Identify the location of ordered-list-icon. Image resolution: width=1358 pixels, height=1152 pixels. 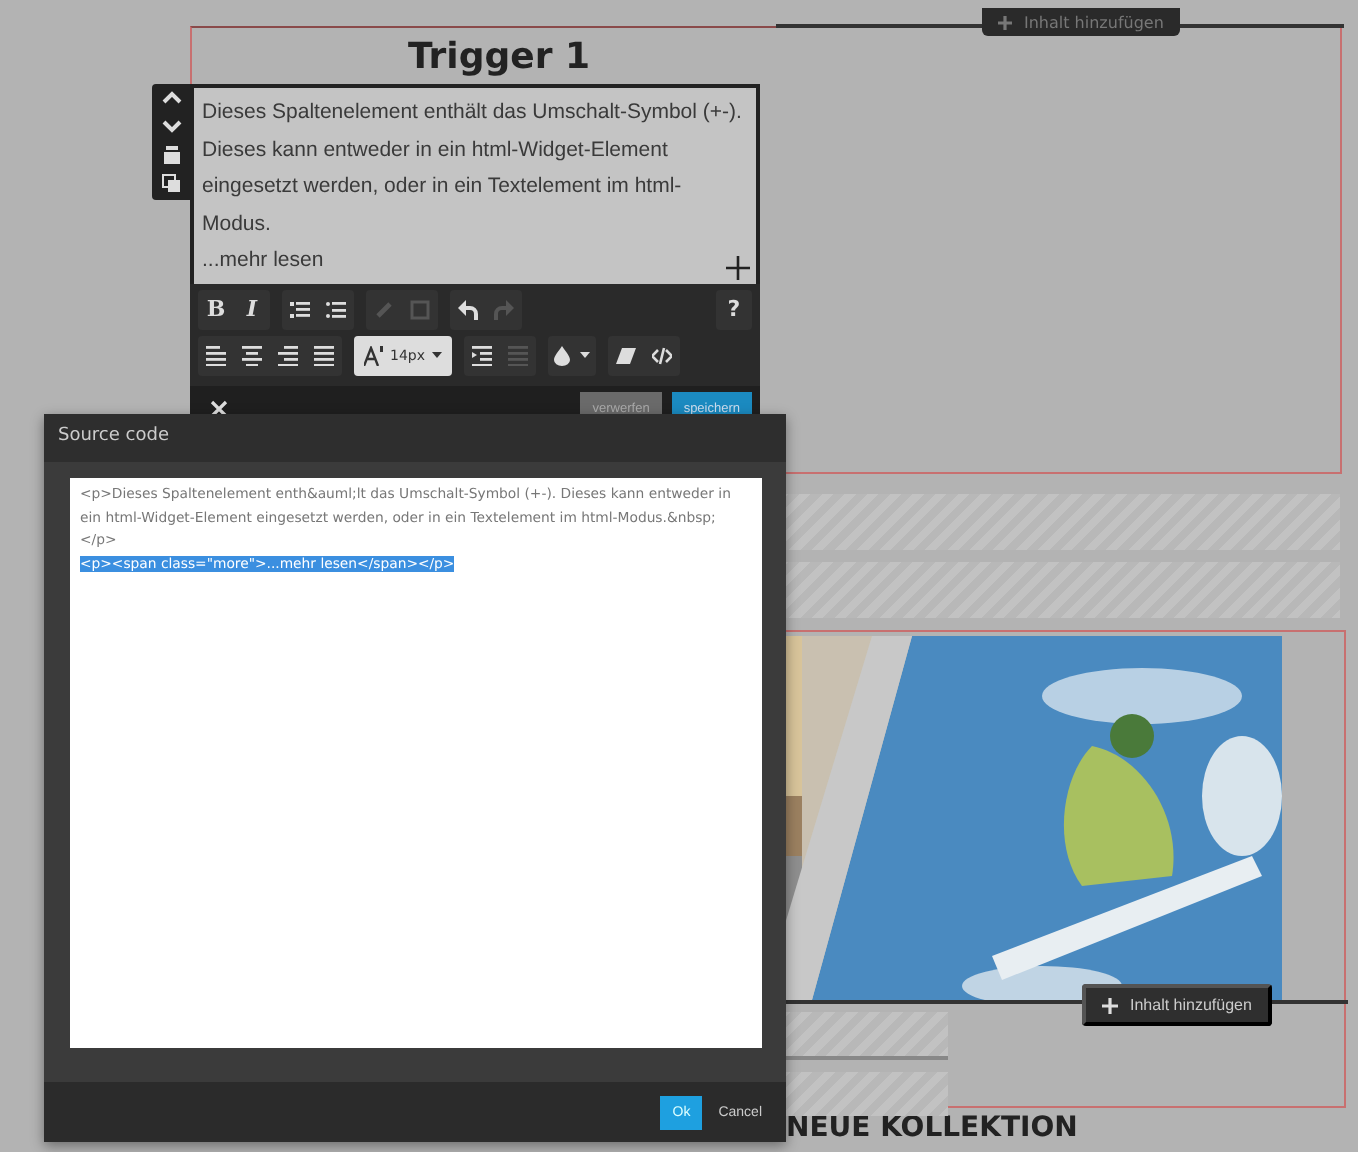
(300, 309).